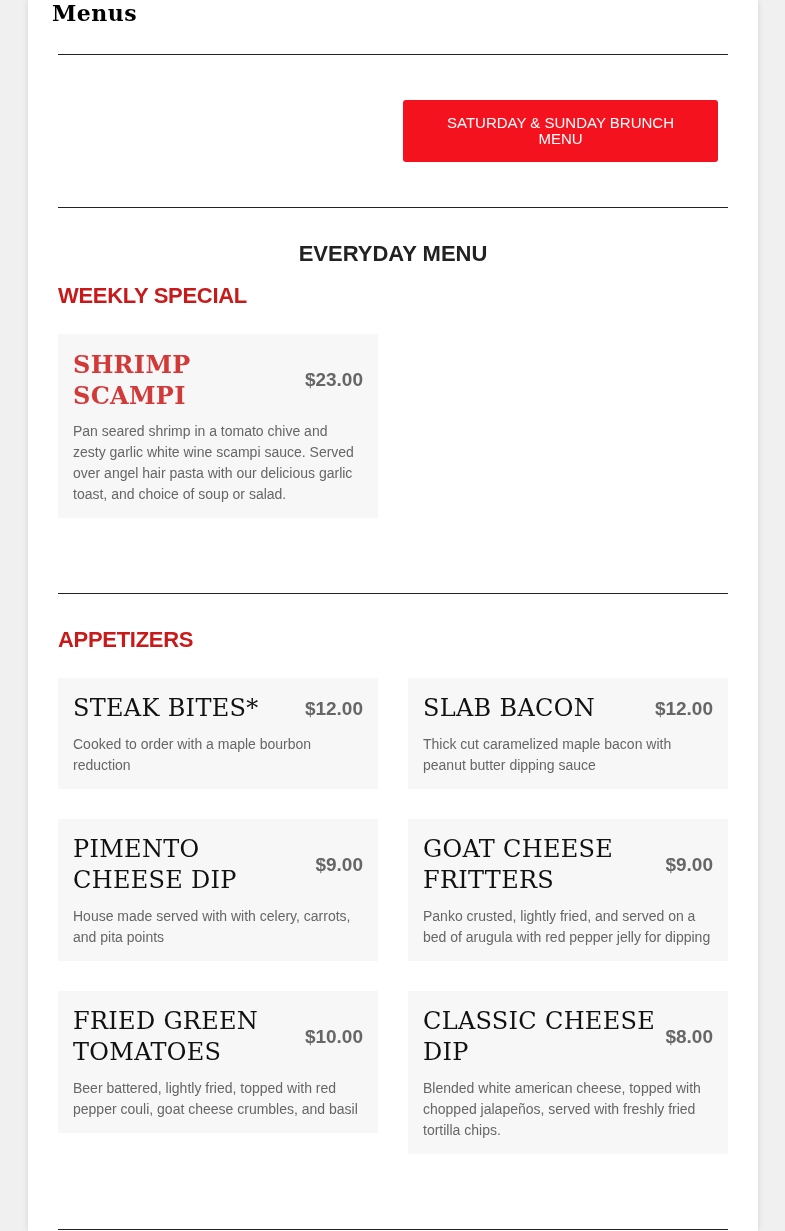  What do you see at coordinates (132, 380) in the screenshot?
I see `dish-name: SHRIMP SCAMPI` at bounding box center [132, 380].